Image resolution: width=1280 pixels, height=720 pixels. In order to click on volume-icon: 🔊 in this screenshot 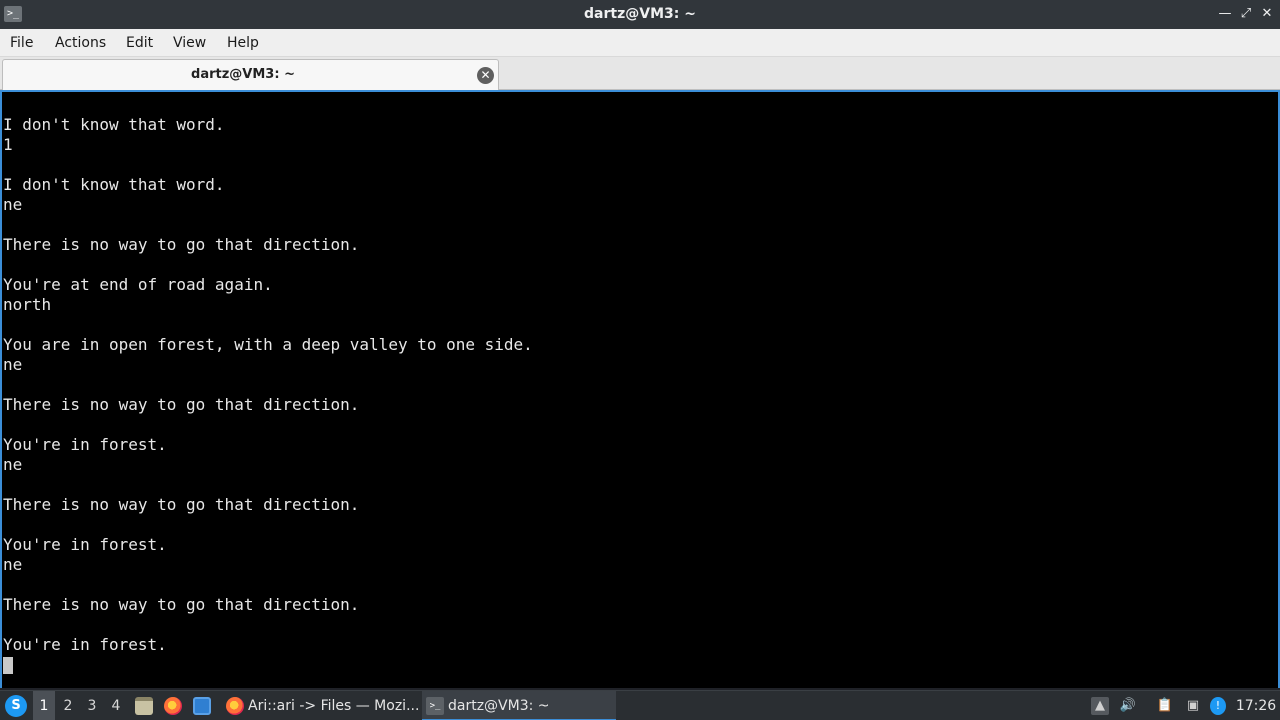, I will do `click(1128, 706)`.